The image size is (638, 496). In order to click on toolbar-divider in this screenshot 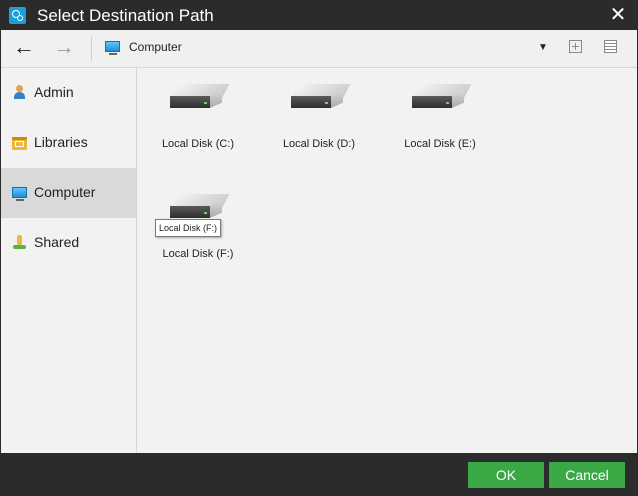, I will do `click(91, 48)`.